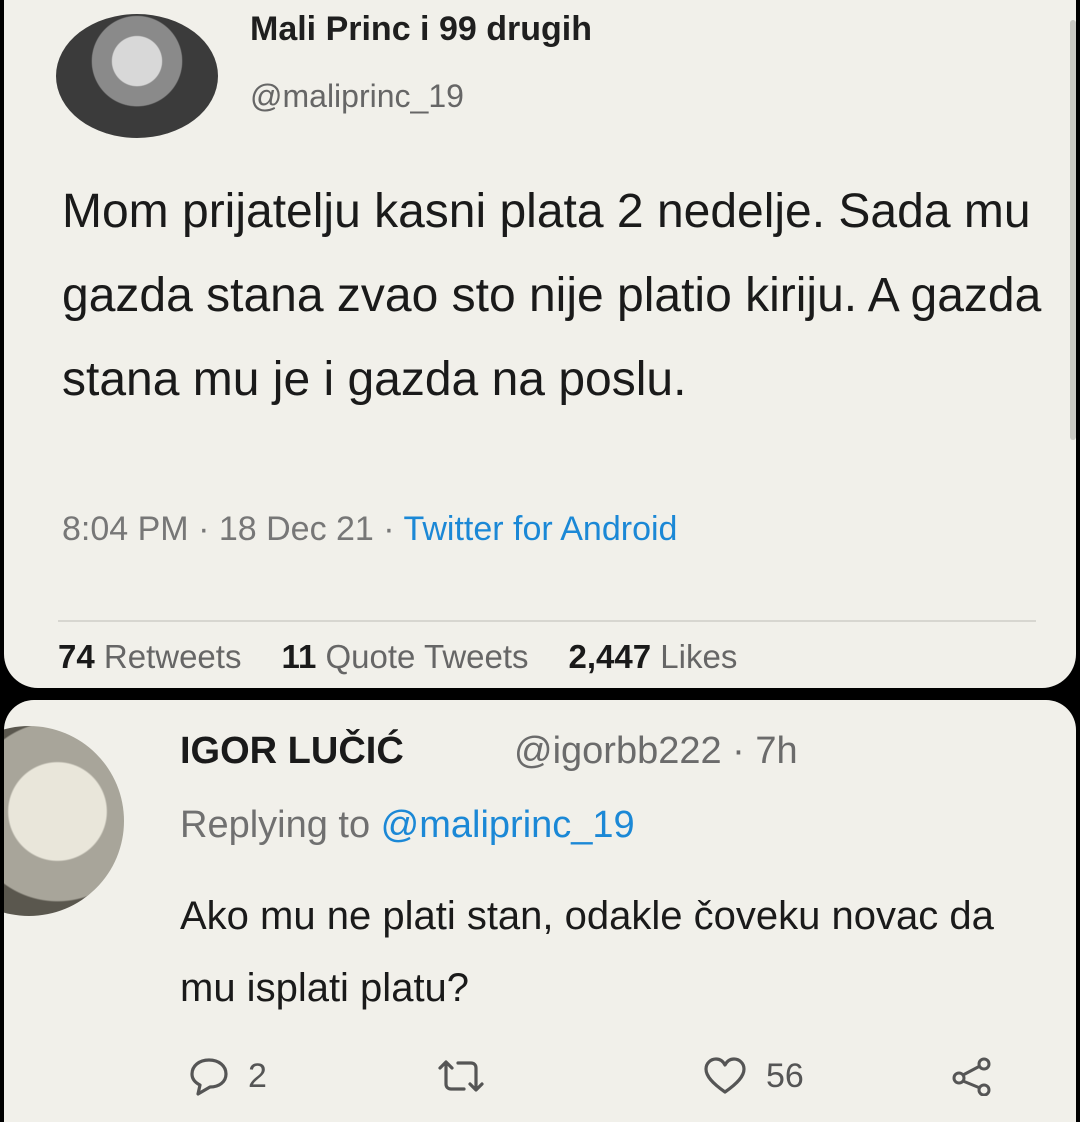  I want to click on tweet-stats: 74 Retweets 11 Quote Tweets 2,447 Likes, so click(397, 657).